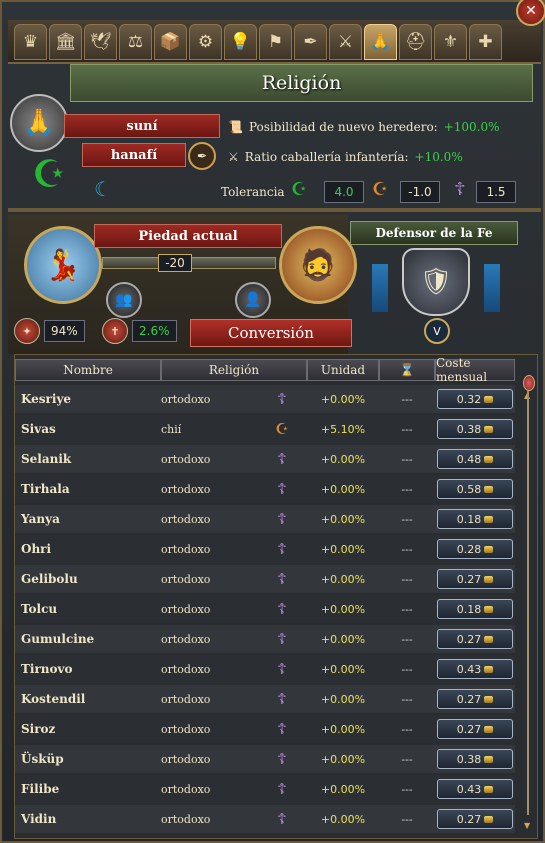 The image size is (545, 843). Describe the element at coordinates (202, 156) in the screenshot. I see `change-school-button: ✒` at that location.